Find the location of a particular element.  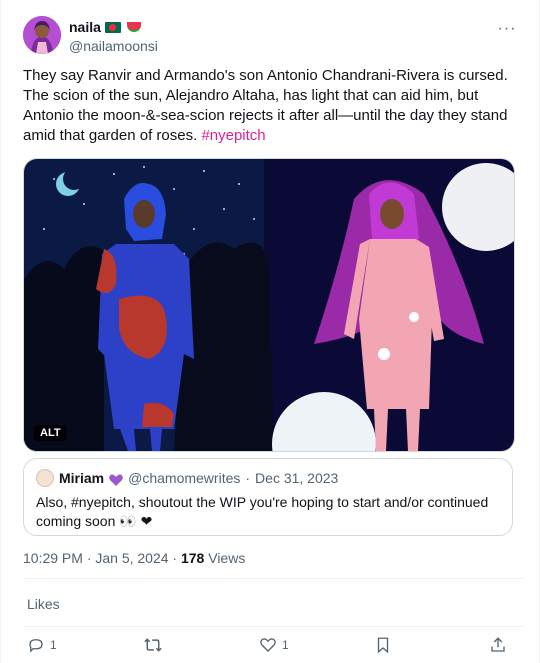

retweet-button is located at coordinates (155, 645).